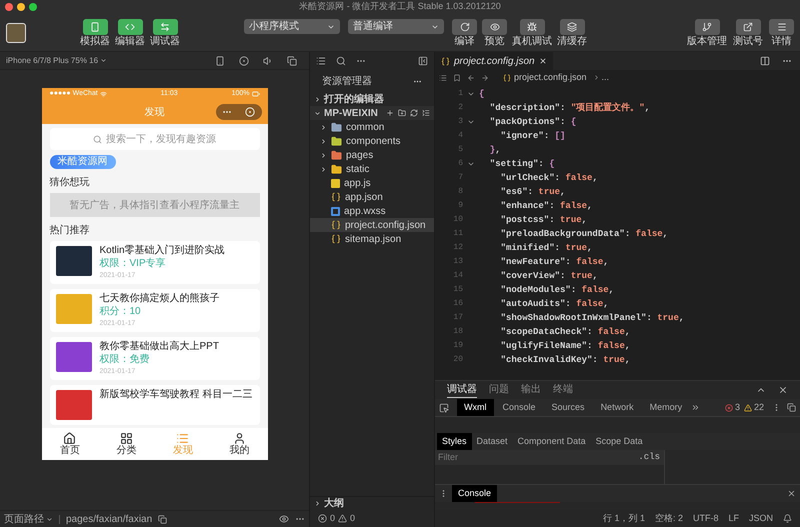 This screenshot has width=800, height=527. What do you see at coordinates (444, 407) in the screenshot?
I see `inspect-icon` at bounding box center [444, 407].